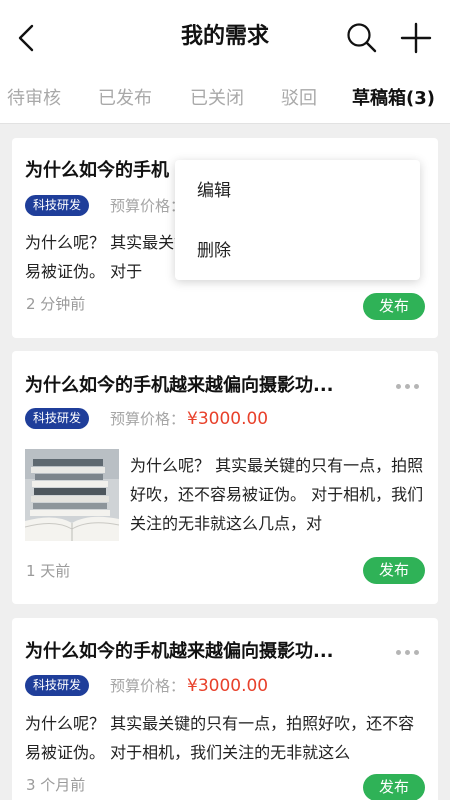 This screenshot has height=800, width=450. I want to click on status-tabs: 待审核 已发布 已关闭 驳回 草稿箱(3), so click(225, 99).